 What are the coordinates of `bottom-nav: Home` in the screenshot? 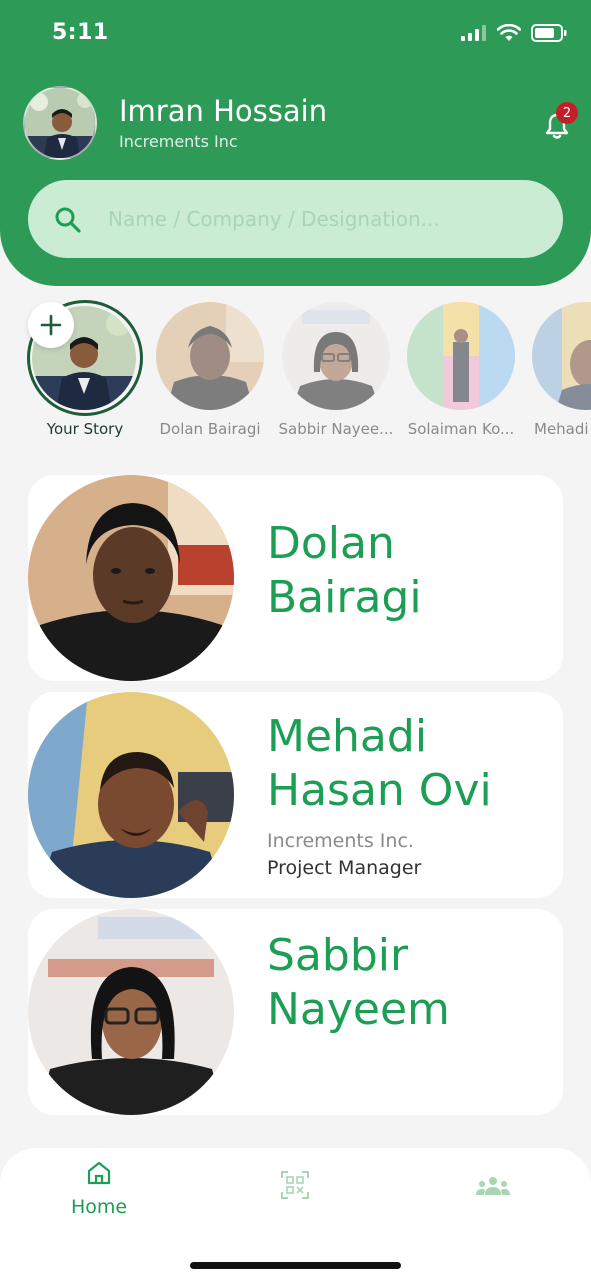 It's located at (295, 1214).